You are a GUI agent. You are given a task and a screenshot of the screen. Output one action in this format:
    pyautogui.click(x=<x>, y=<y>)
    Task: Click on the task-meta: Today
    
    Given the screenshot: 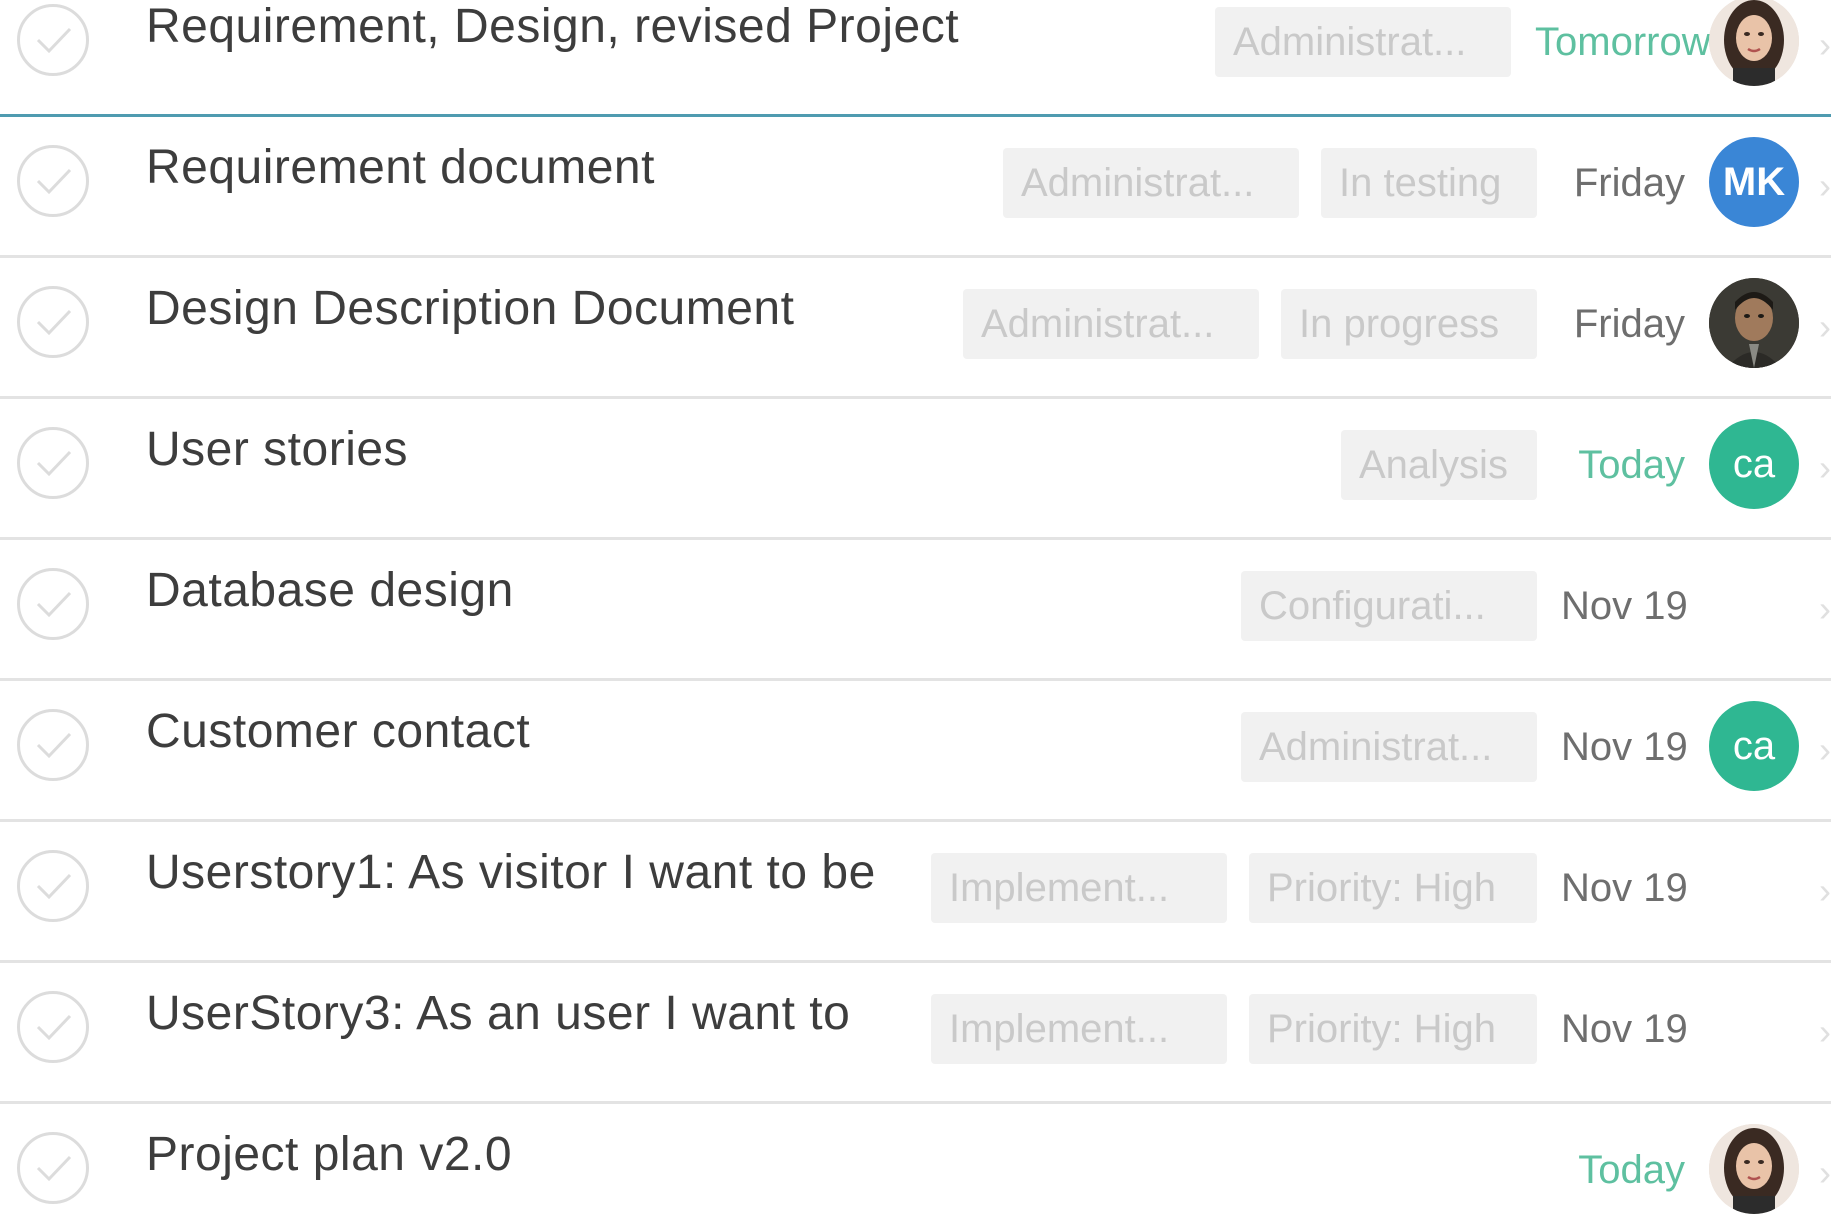 What is the action you would take?
    pyautogui.click(x=1622, y=1170)
    